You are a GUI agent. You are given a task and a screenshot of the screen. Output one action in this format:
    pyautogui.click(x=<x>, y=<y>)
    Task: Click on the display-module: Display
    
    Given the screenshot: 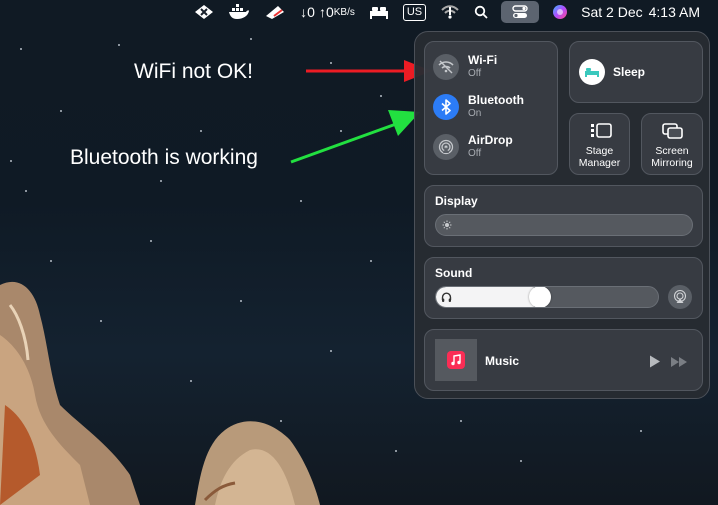 What is the action you would take?
    pyautogui.click(x=563, y=216)
    